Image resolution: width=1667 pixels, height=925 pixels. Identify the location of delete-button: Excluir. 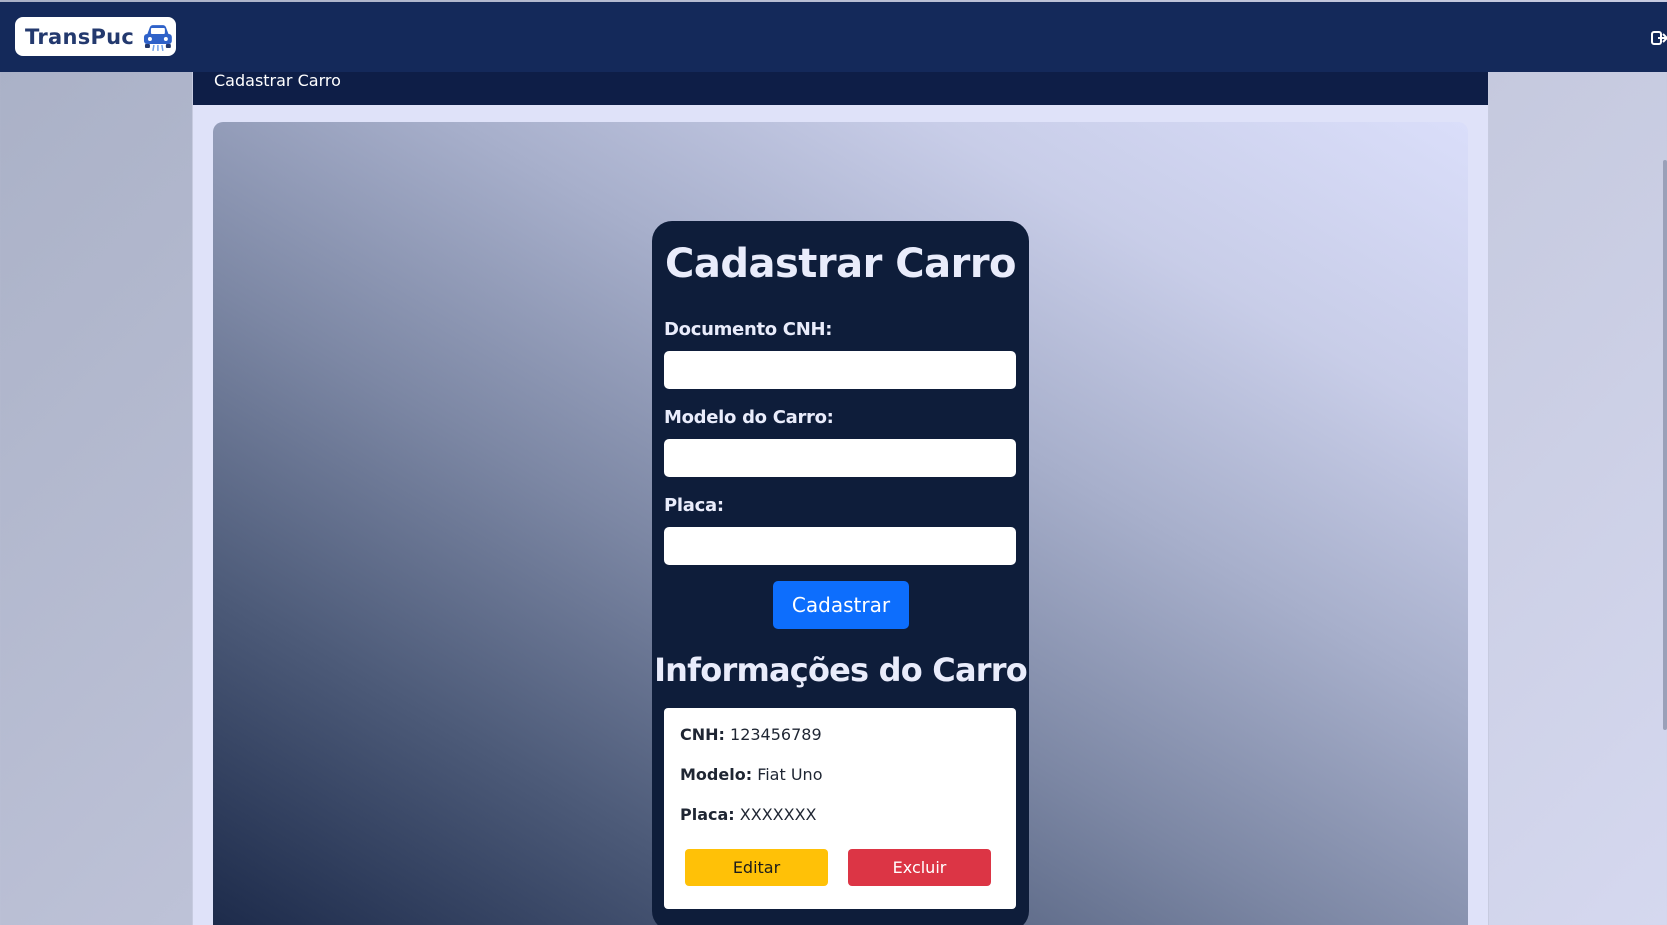
(919, 867).